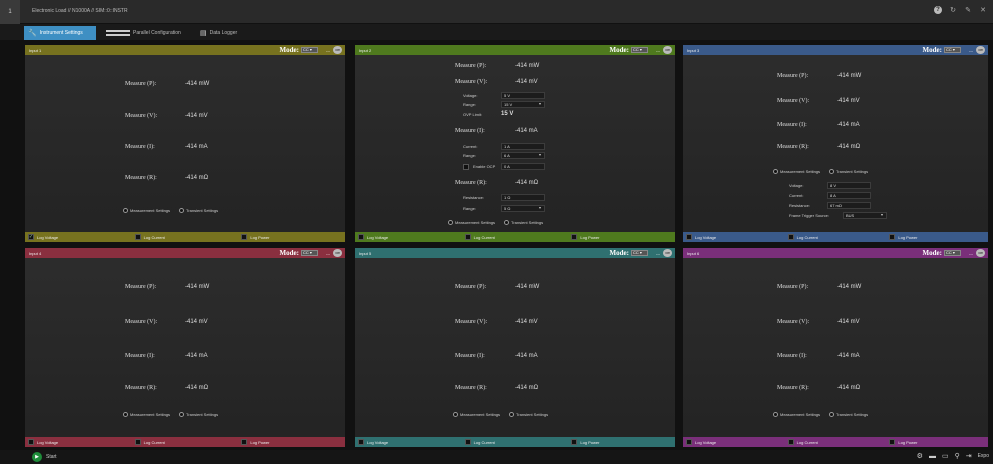  I want to click on panel-title: Input 5, so click(365, 253).